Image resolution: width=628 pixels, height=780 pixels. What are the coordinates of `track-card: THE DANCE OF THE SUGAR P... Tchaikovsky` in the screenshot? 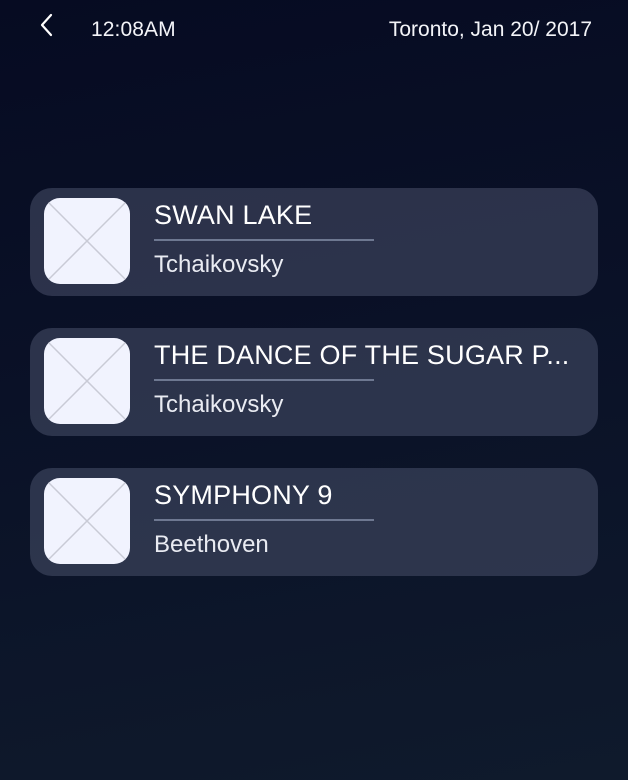 It's located at (314, 382).